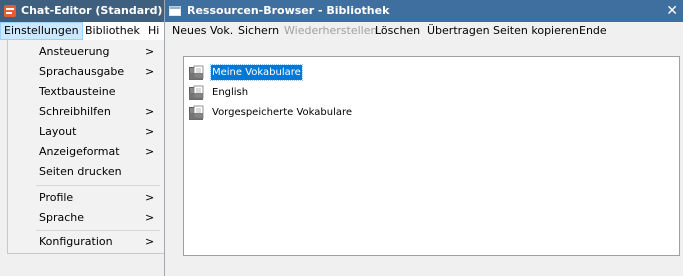 The width and height of the screenshot is (683, 276). I want to click on menu-einstellungen: Einstellungen, so click(41, 31).